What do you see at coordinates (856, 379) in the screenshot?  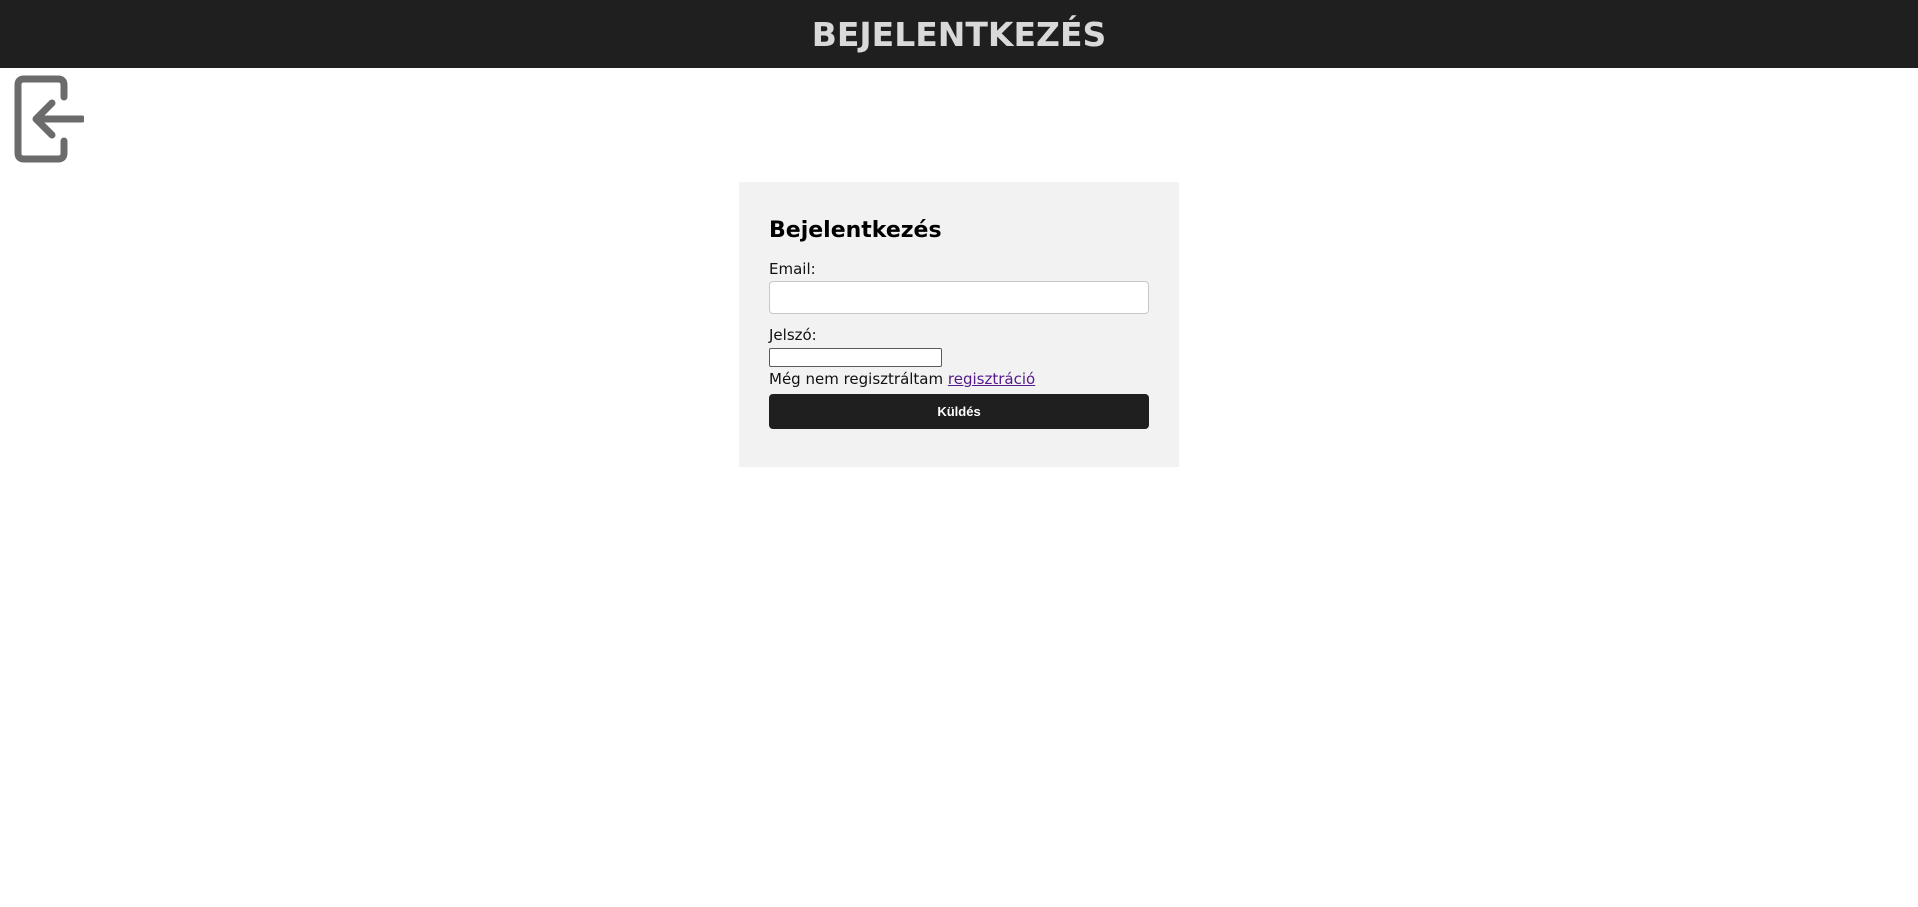 I see `register-text: Még nem regisztráltam` at bounding box center [856, 379].